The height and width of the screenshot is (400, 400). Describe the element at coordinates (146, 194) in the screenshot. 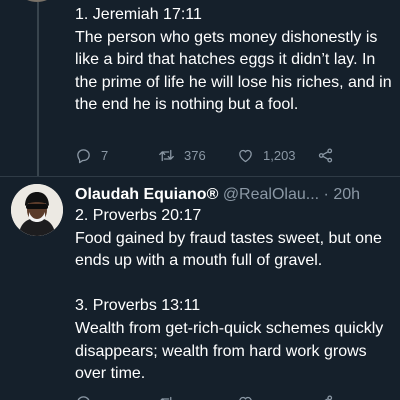

I see `display-name: Olaudah Equiano®` at that location.